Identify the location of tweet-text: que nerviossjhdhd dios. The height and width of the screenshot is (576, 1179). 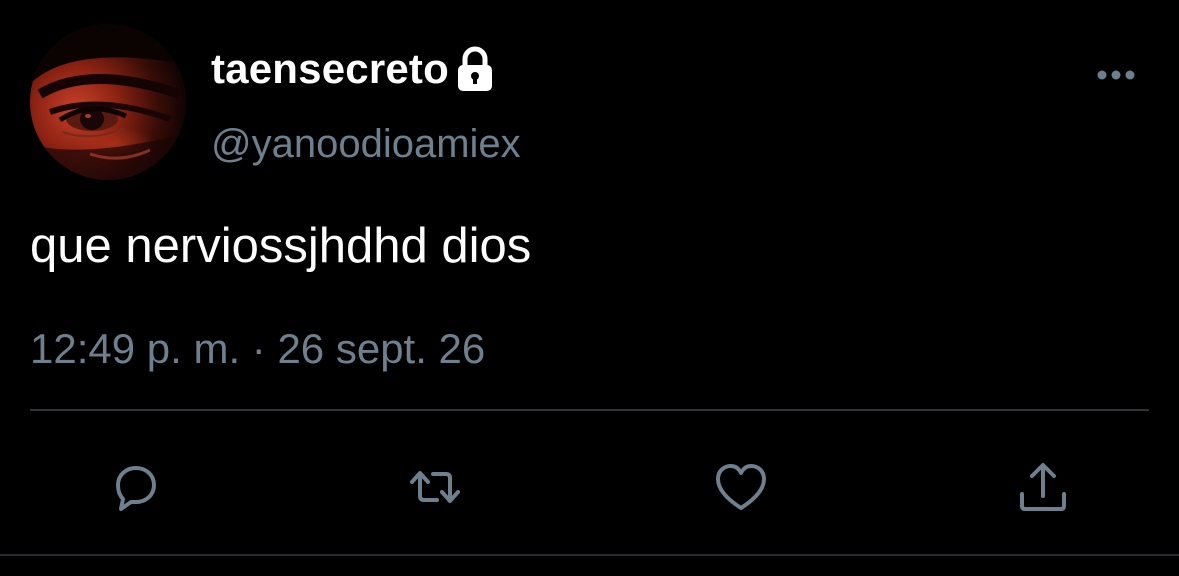
(281, 246).